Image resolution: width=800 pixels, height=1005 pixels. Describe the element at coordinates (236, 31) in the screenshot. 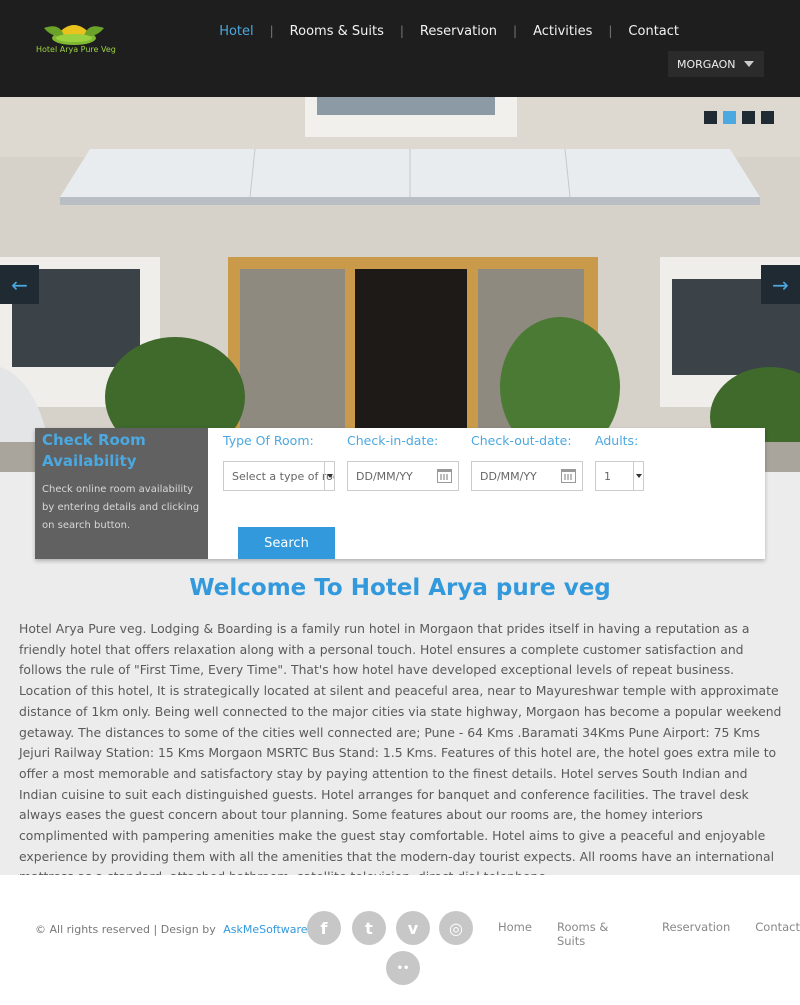

I see `nav-item-hotel: Hotel` at that location.